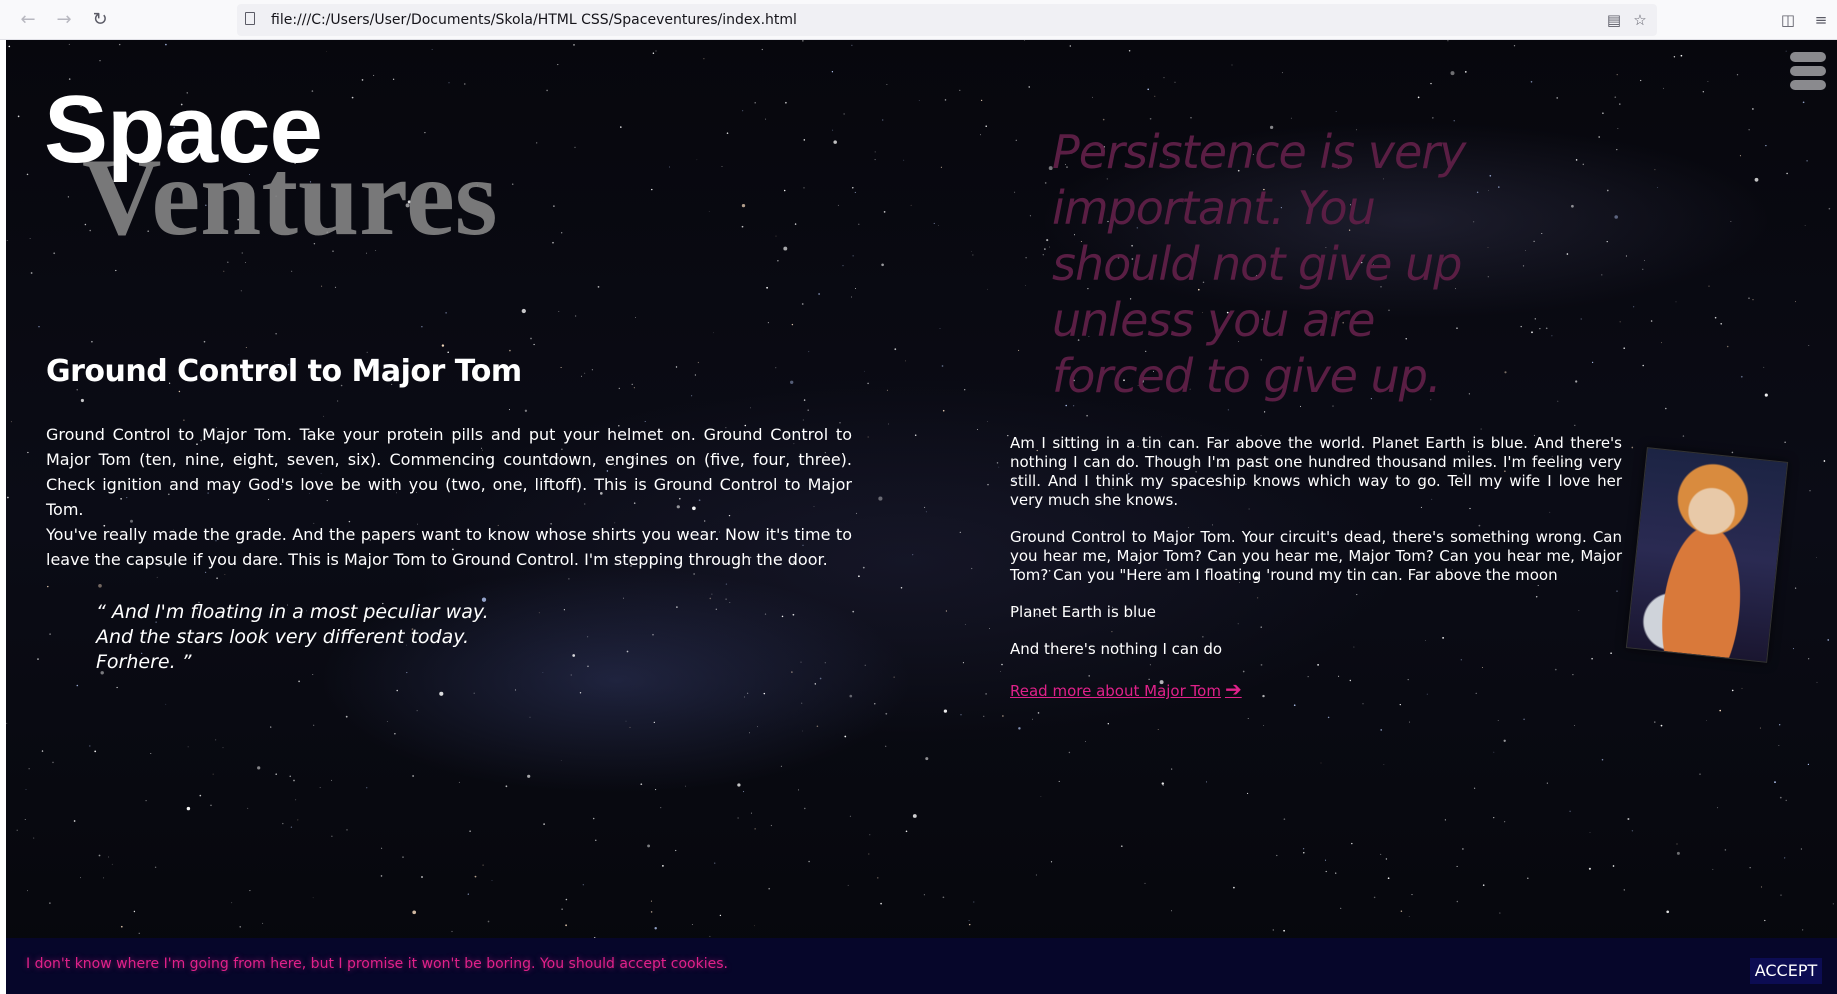 This screenshot has height=994, width=1837. What do you see at coordinates (64, 20) in the screenshot?
I see `forward-arrow-icon: →` at bounding box center [64, 20].